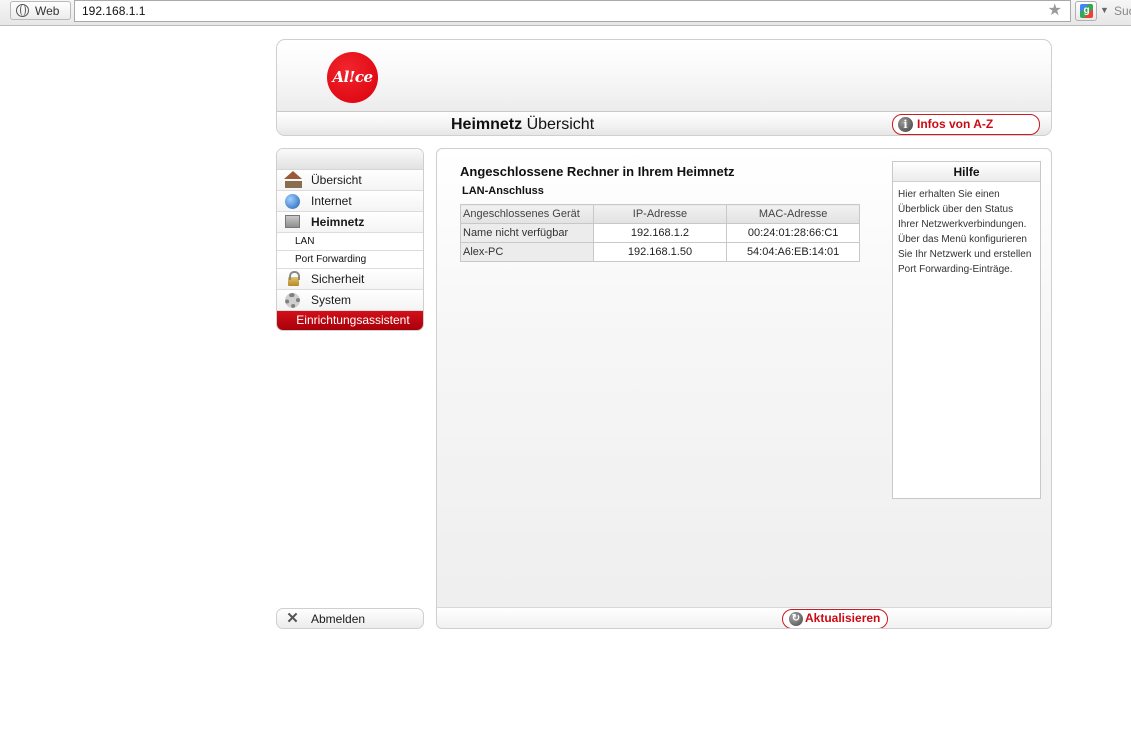  Describe the element at coordinates (293, 179) in the screenshot. I see `home-icon` at that location.